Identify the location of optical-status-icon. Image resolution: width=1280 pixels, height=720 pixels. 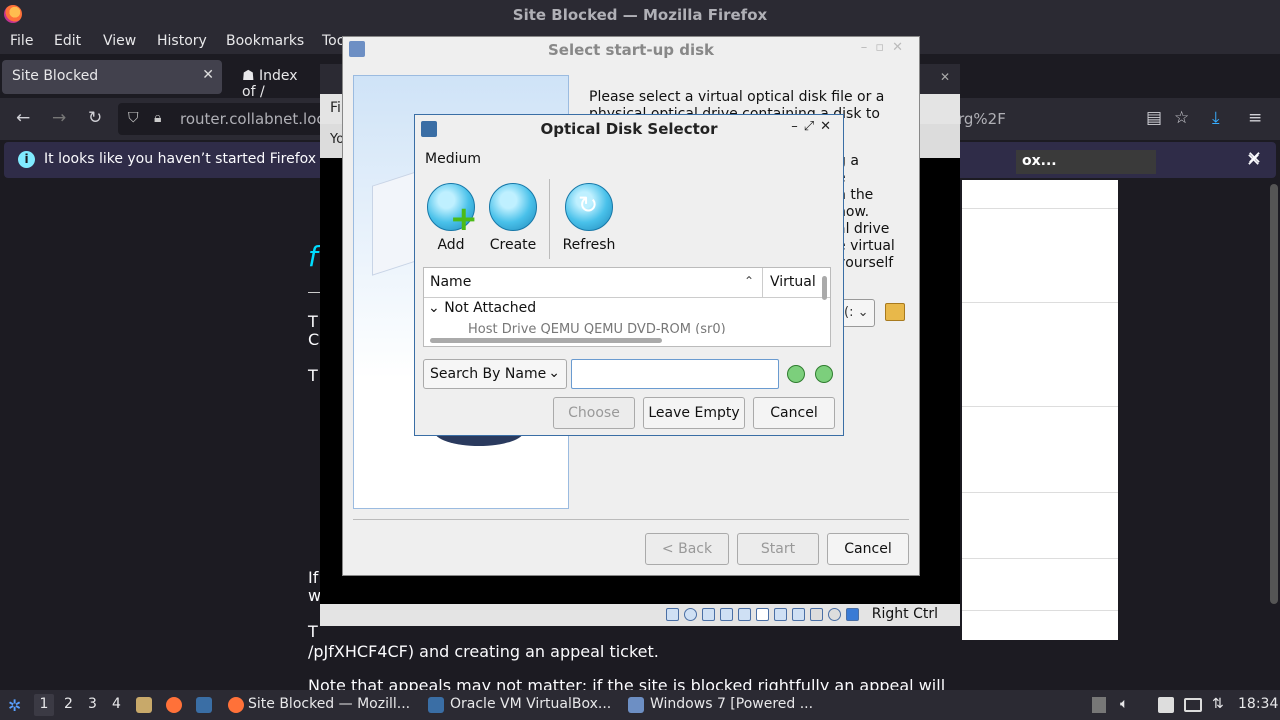
(690, 614).